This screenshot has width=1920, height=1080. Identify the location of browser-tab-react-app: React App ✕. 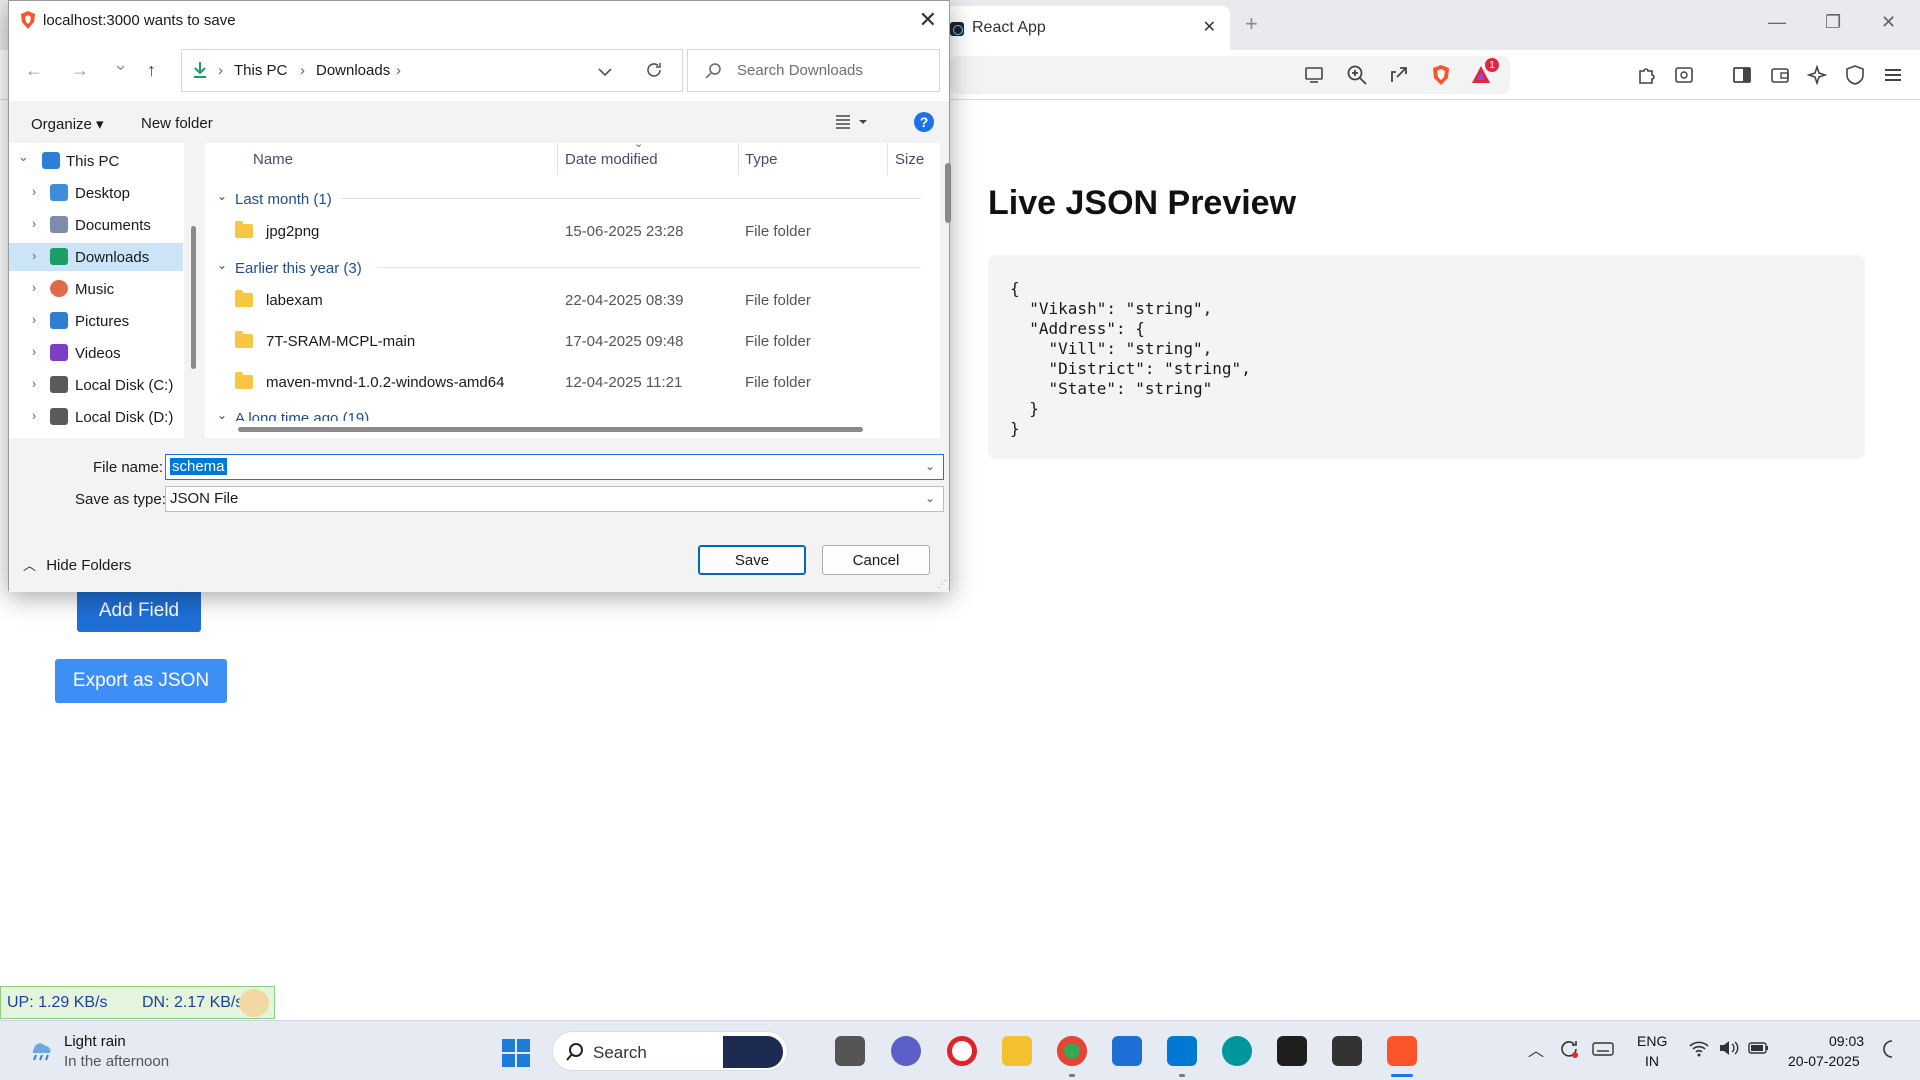
(1085, 28).